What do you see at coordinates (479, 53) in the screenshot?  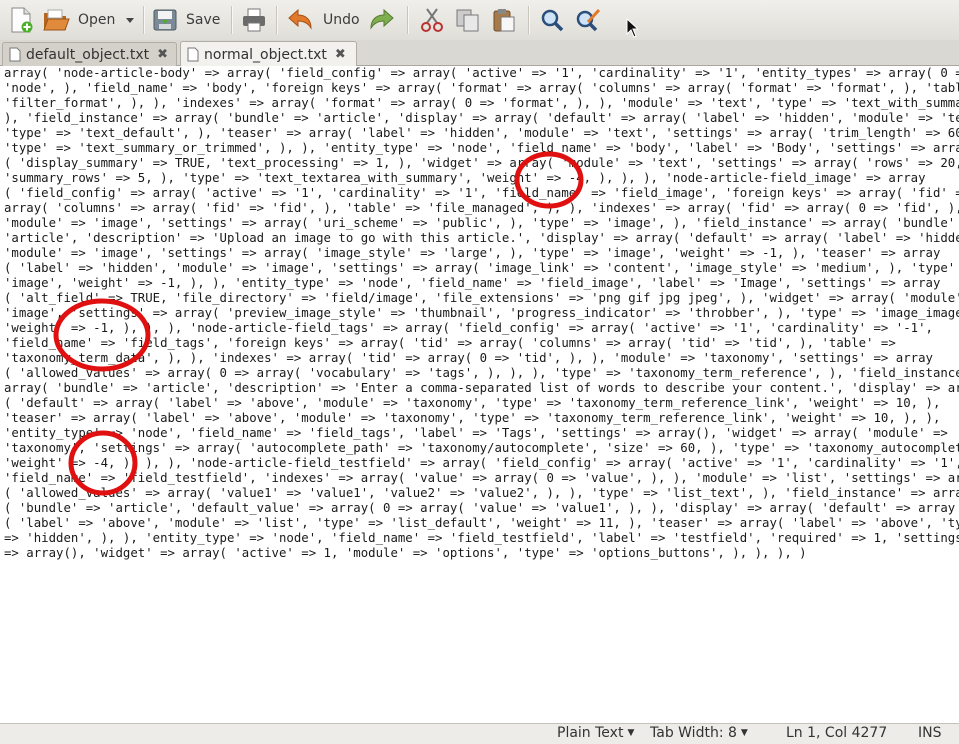 I see `tab-bar: default_object.txt ✖ normal_object.txt ✖` at bounding box center [479, 53].